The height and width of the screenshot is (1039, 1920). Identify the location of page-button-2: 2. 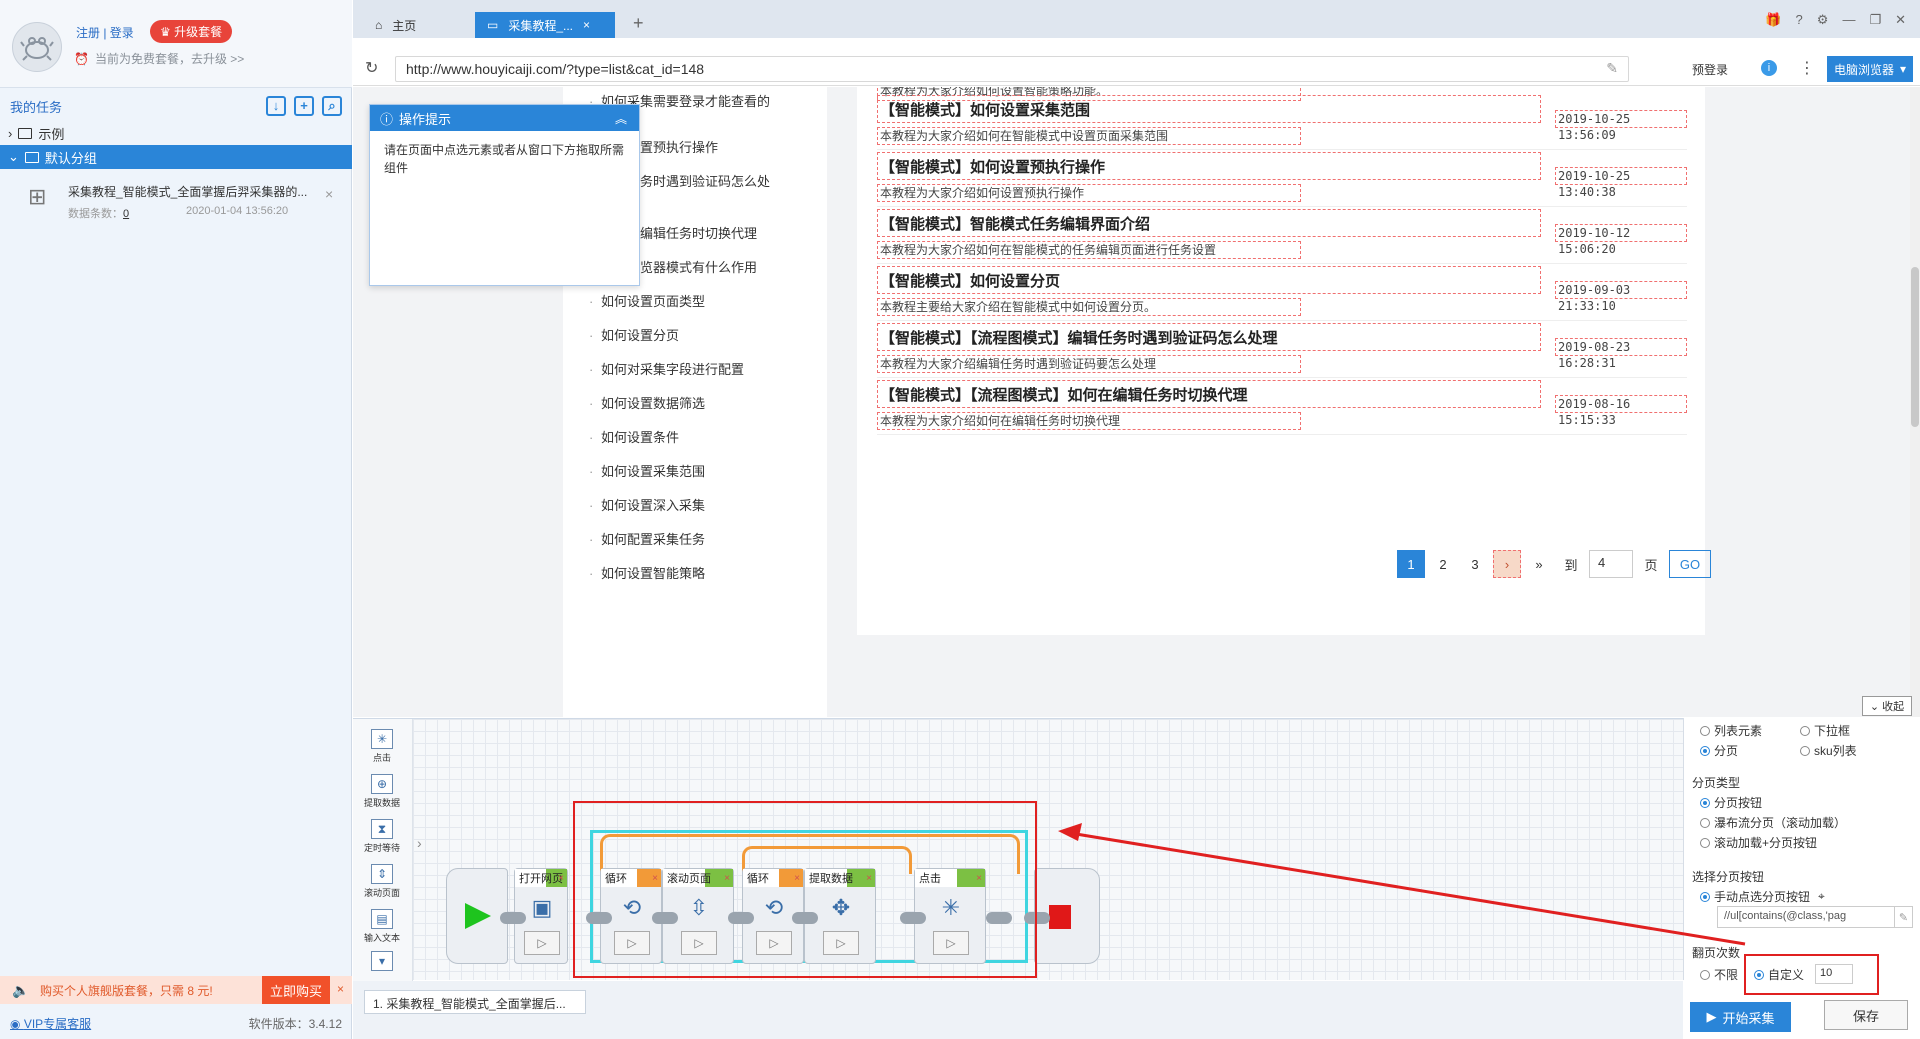
(1443, 564).